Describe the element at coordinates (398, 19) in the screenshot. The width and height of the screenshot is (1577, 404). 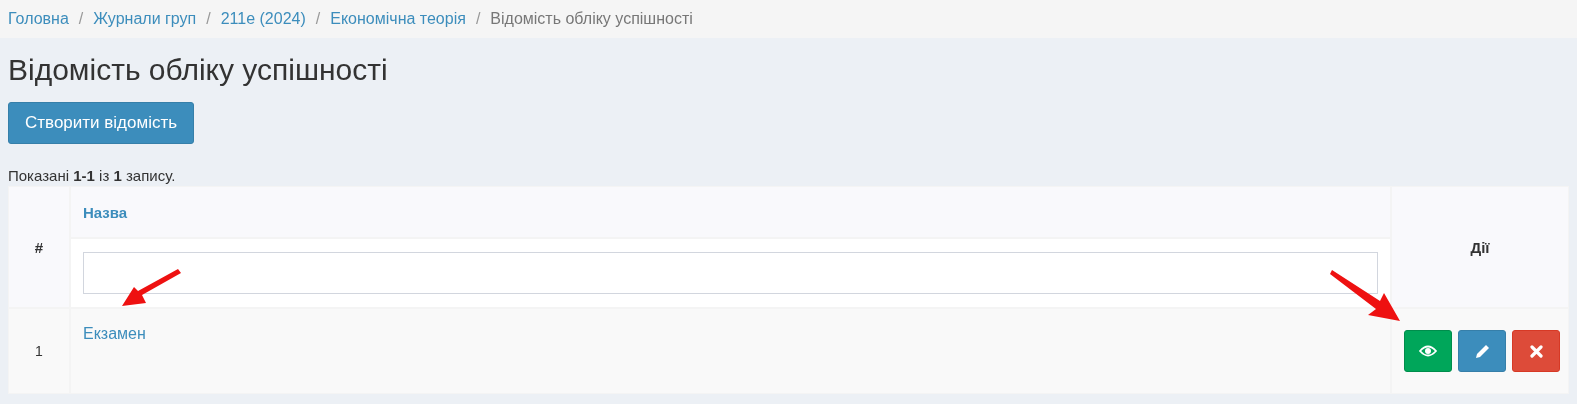
I see `breadcrumb-link: Економічна теорія` at that location.